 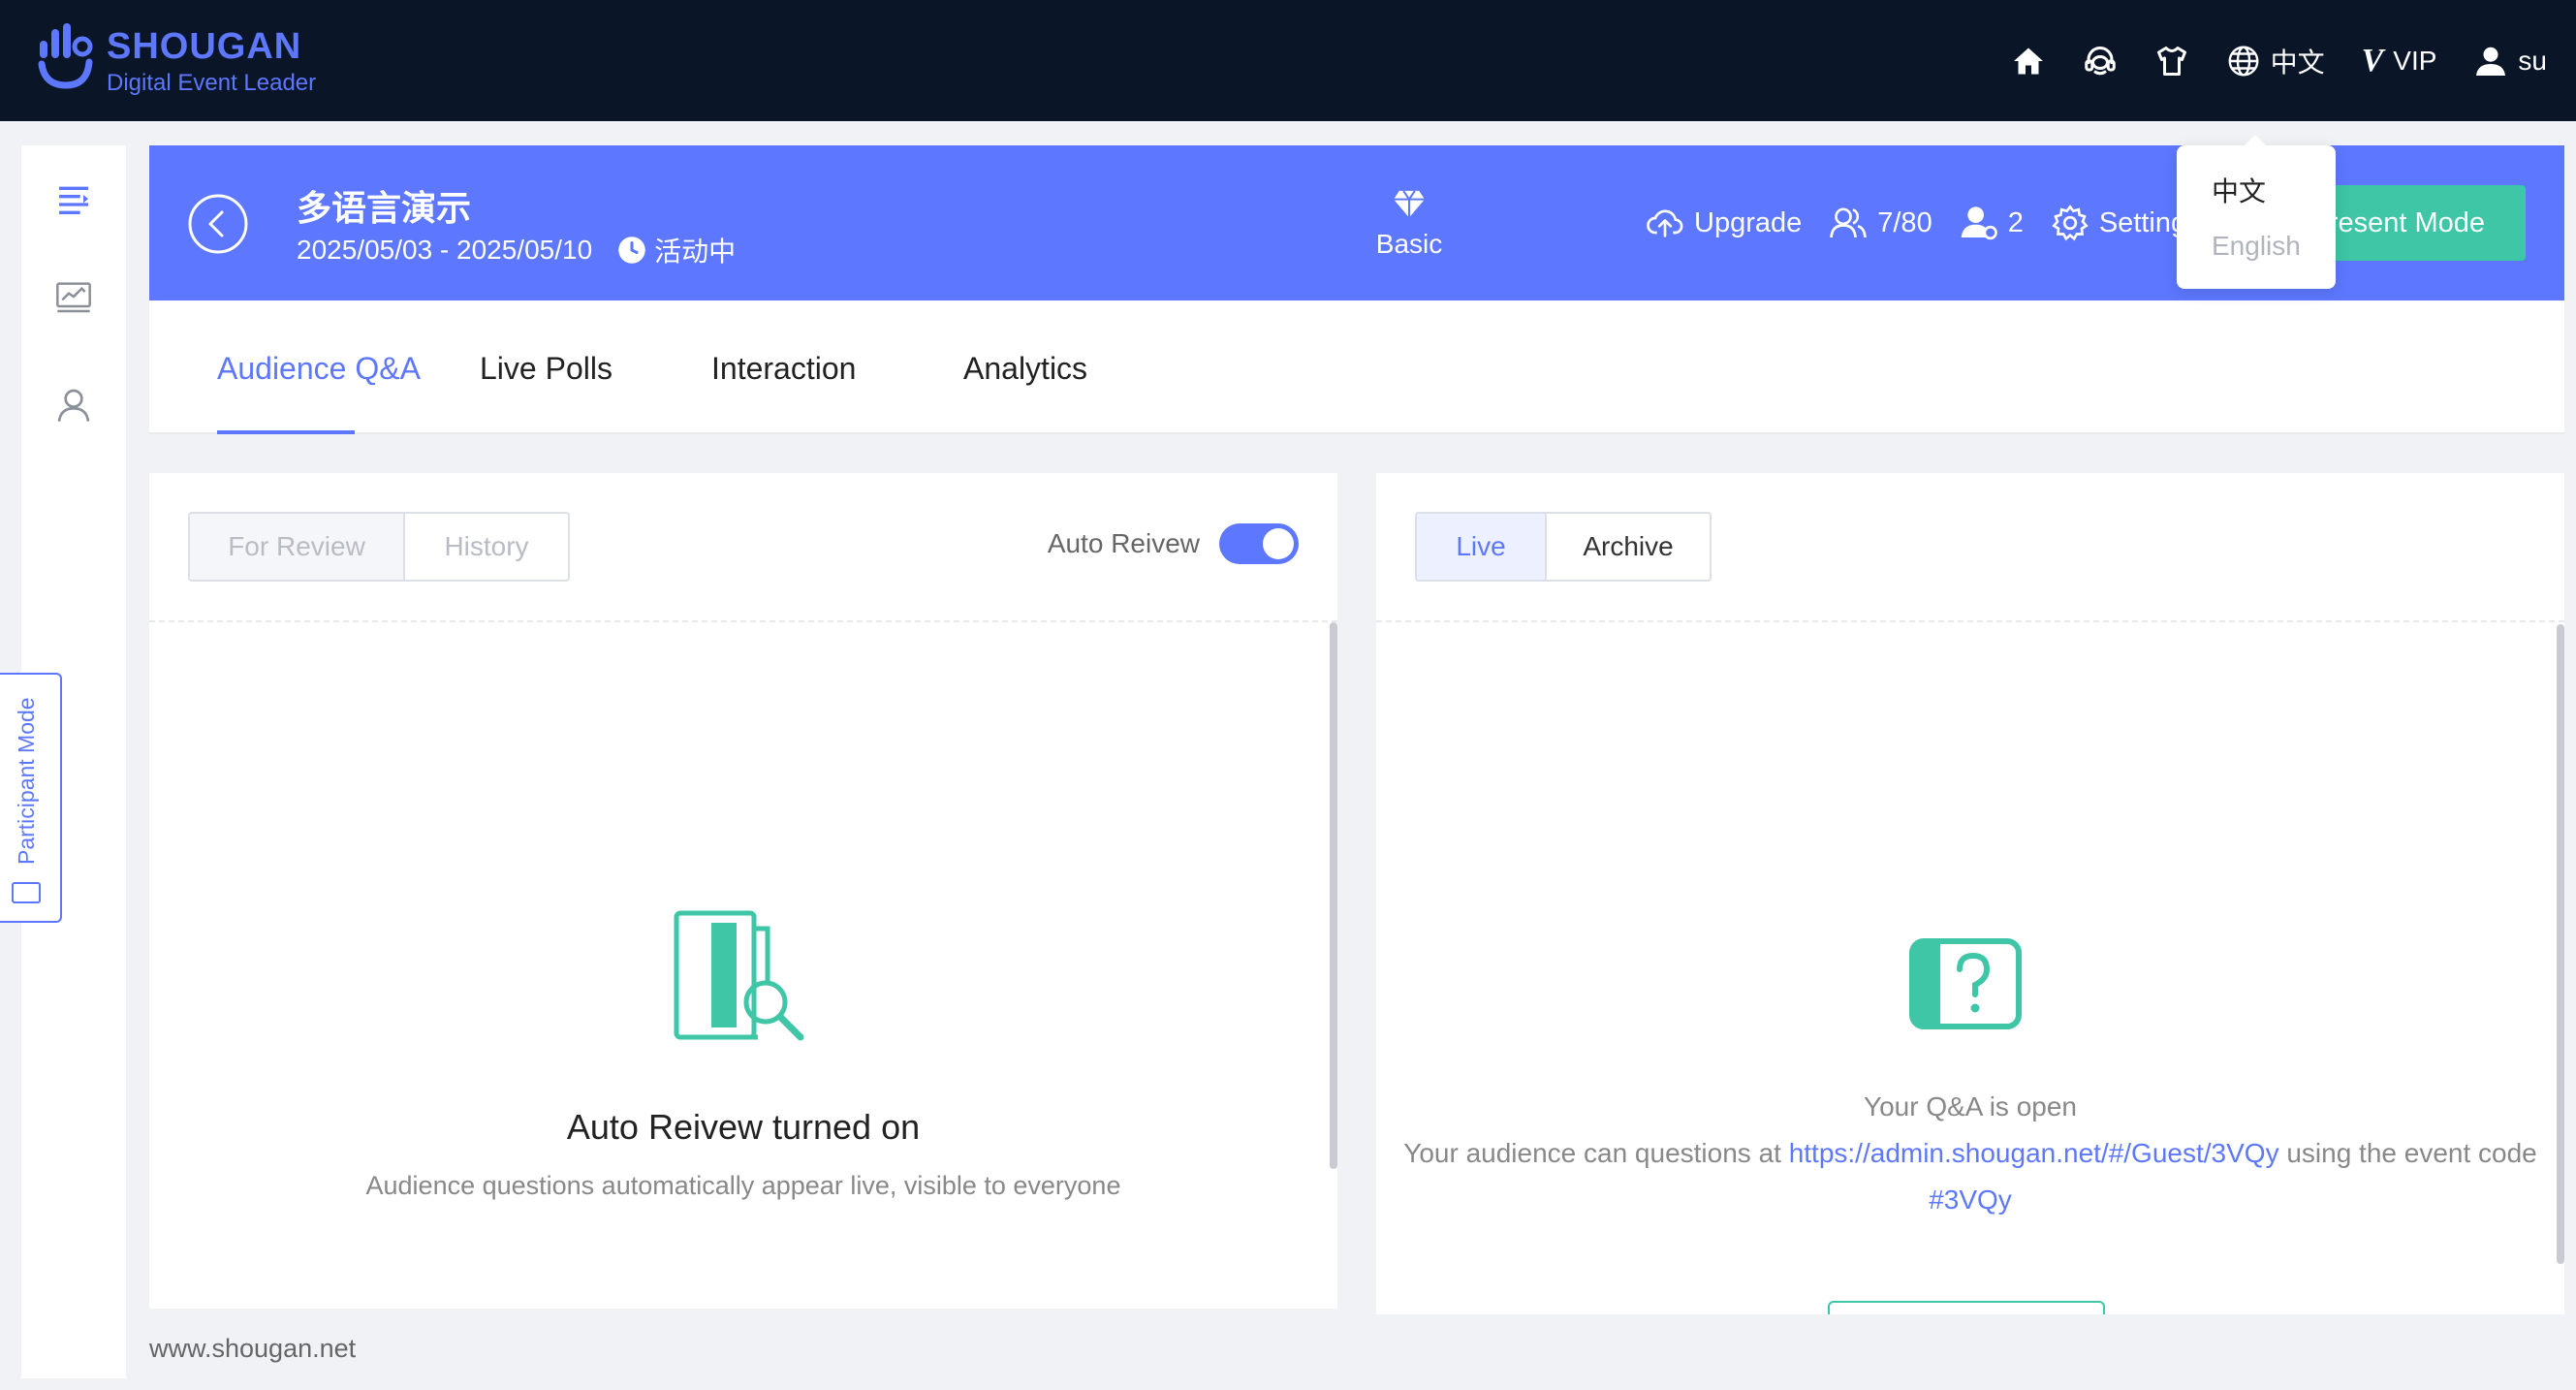 I want to click on support-icon, so click(x=2100, y=61).